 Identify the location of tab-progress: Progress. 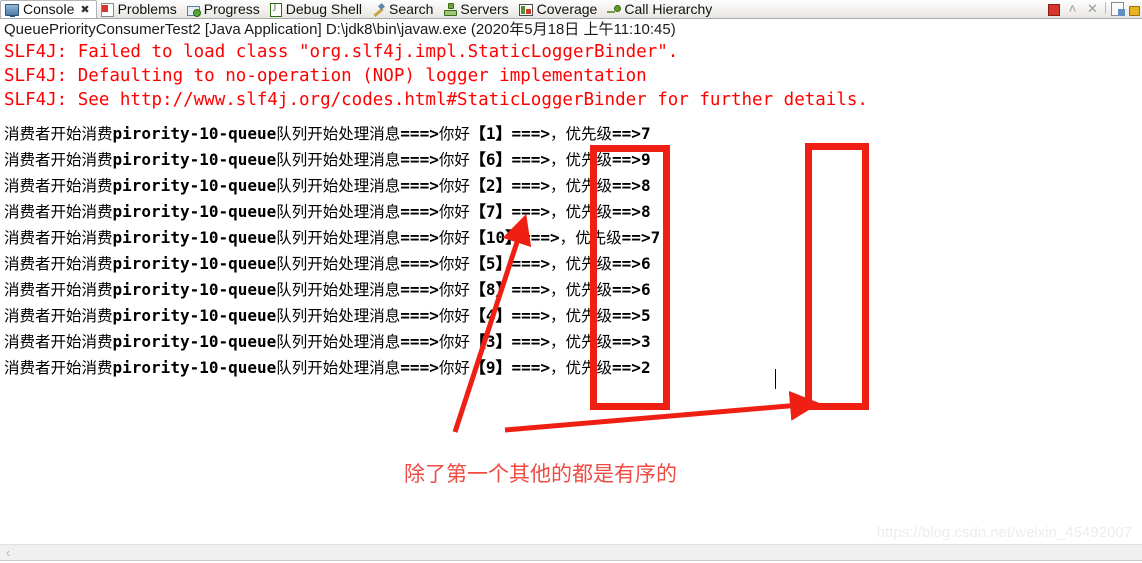
(224, 9).